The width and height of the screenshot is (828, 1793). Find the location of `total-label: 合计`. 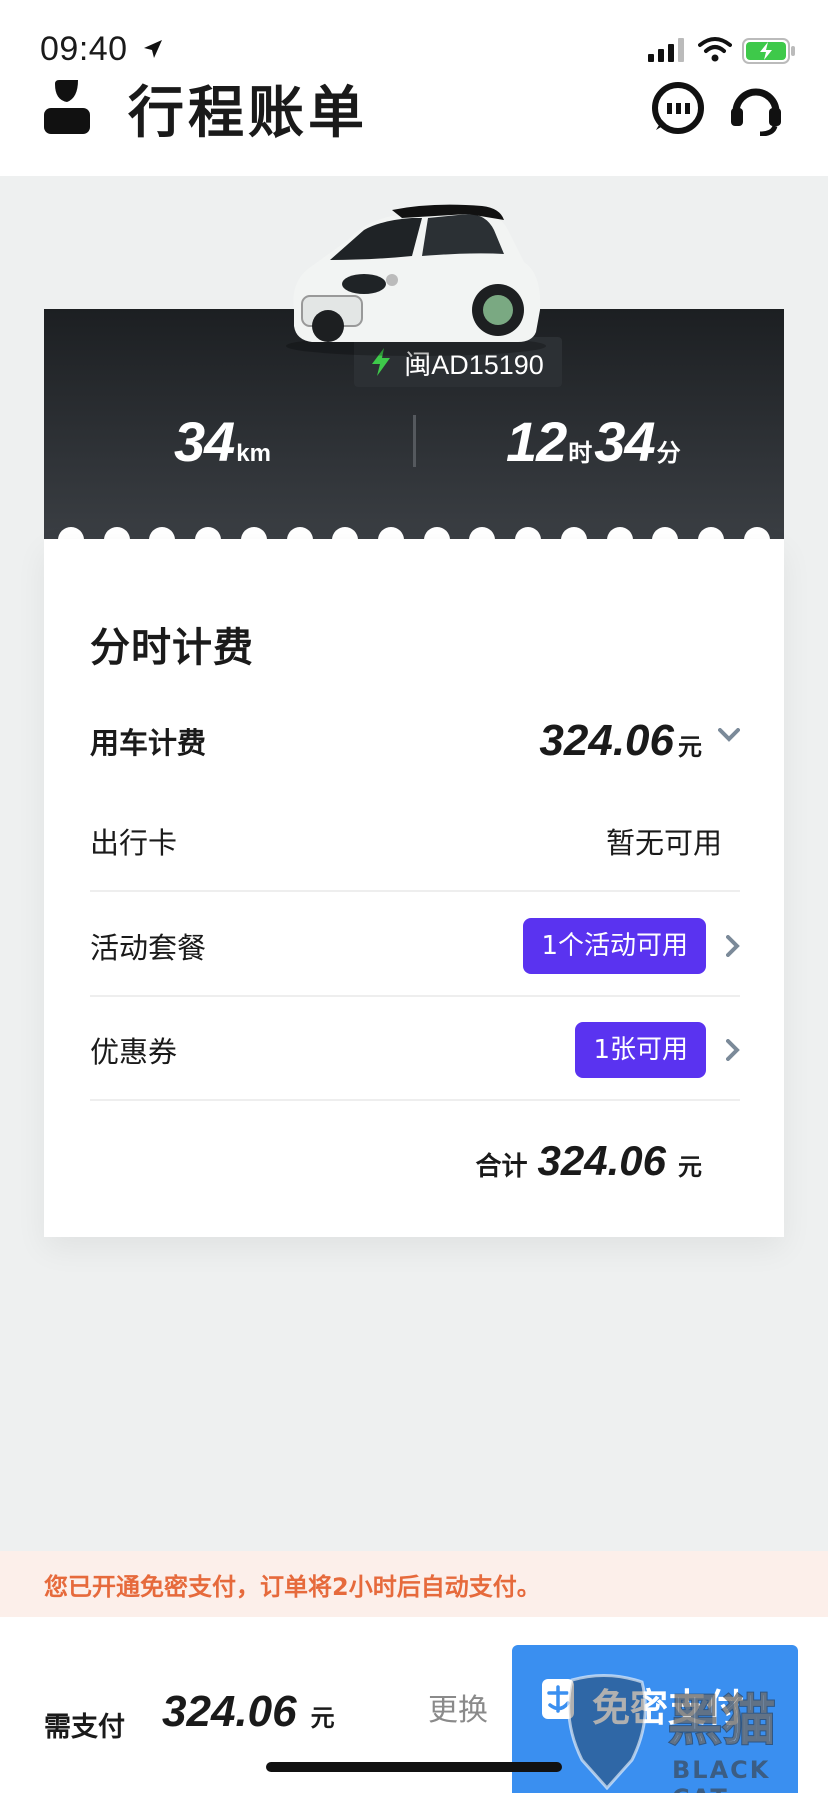

total-label: 合计 is located at coordinates (501, 1167).